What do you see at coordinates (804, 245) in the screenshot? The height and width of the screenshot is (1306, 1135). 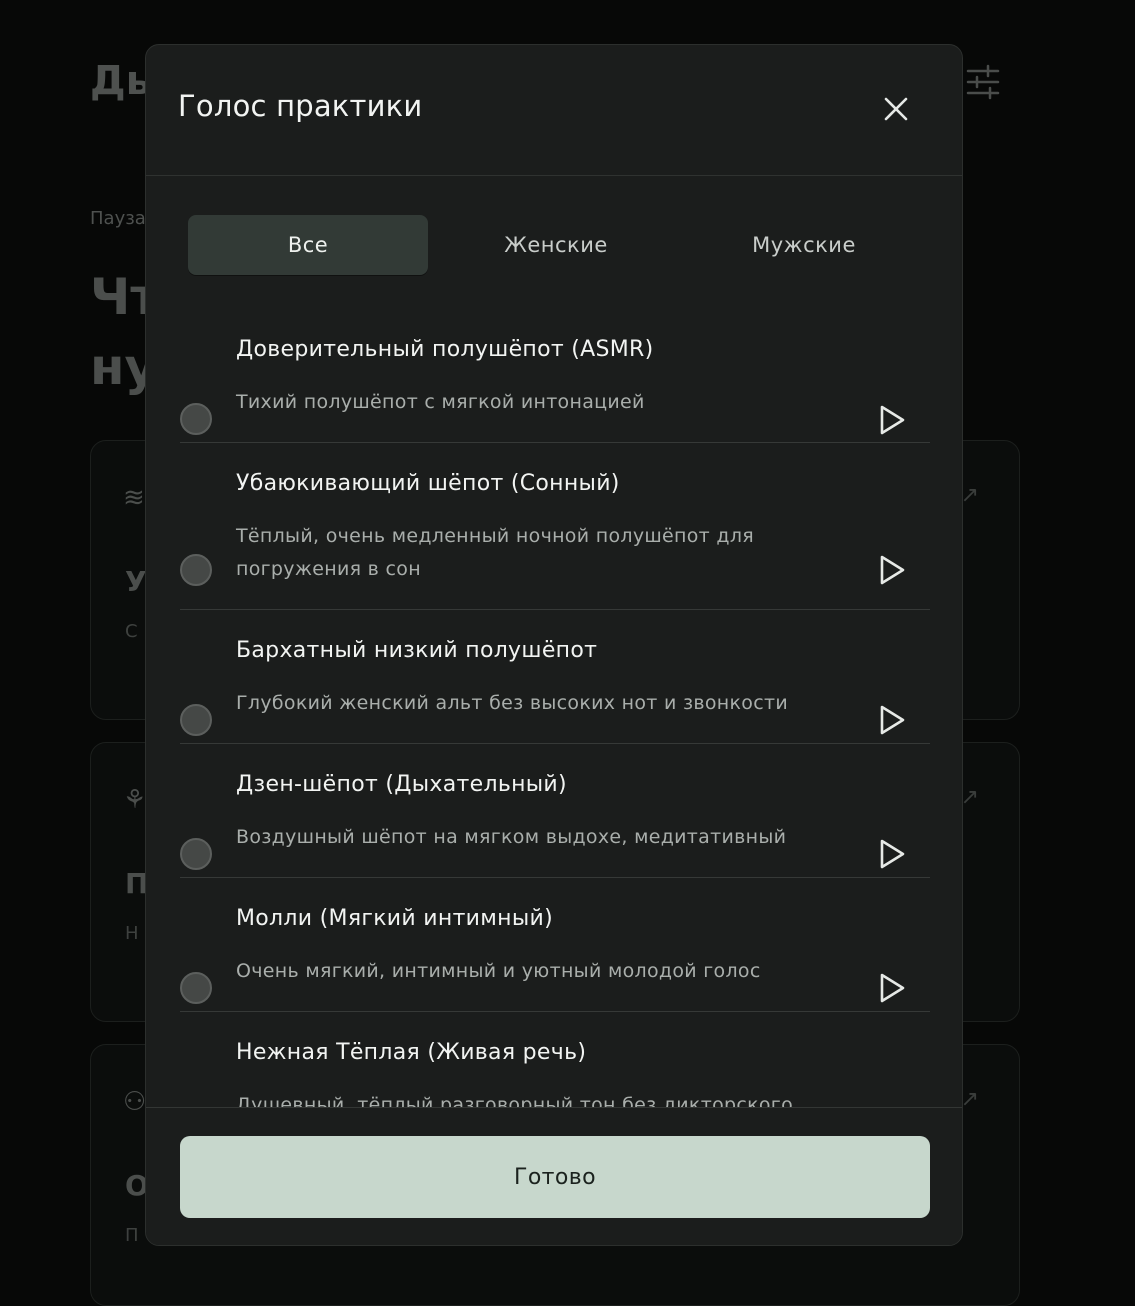 I see `tab-male: Мужские` at bounding box center [804, 245].